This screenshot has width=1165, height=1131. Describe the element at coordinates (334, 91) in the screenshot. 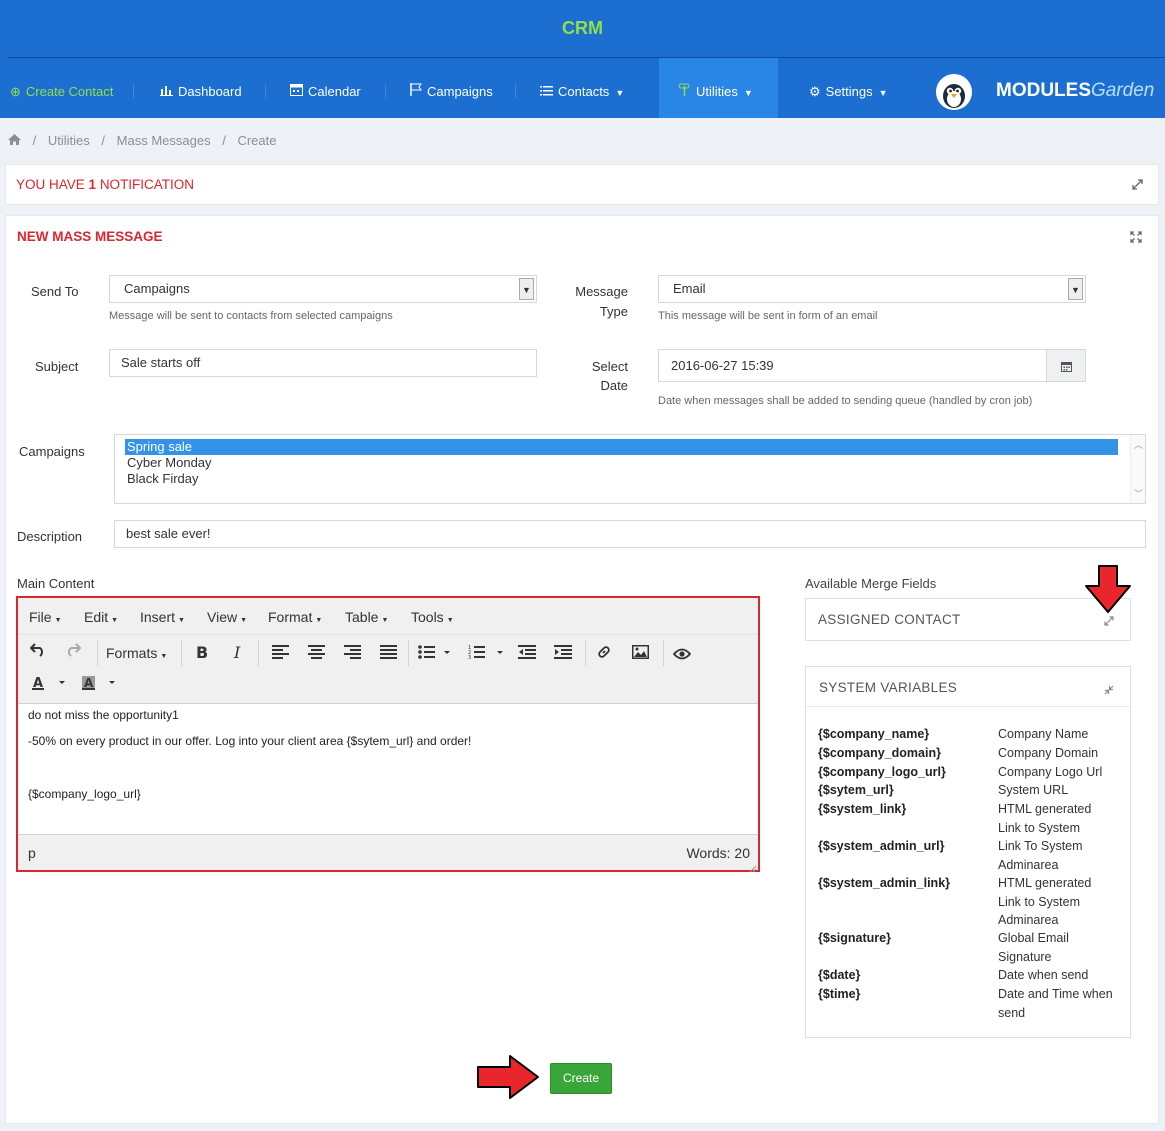

I see `nav-calendar-label: Calendar` at that location.